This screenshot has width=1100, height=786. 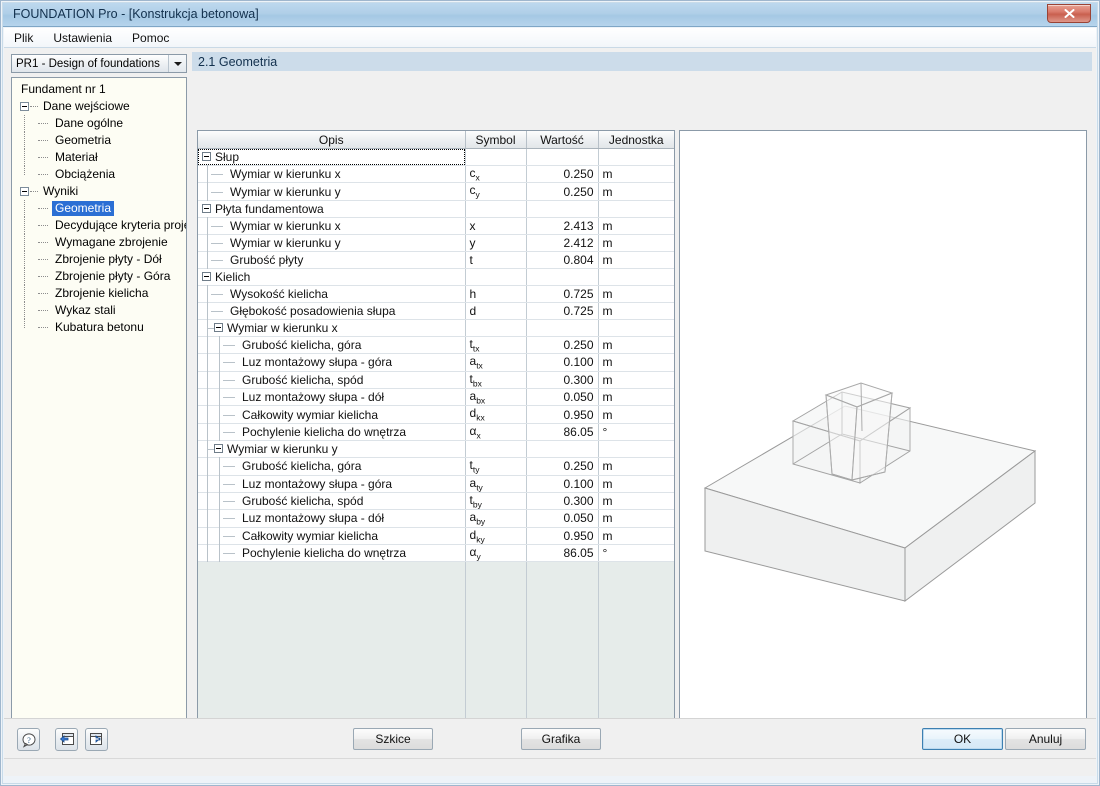 What do you see at coordinates (496, 191) in the screenshot?
I see `cell-symbol: cy` at bounding box center [496, 191].